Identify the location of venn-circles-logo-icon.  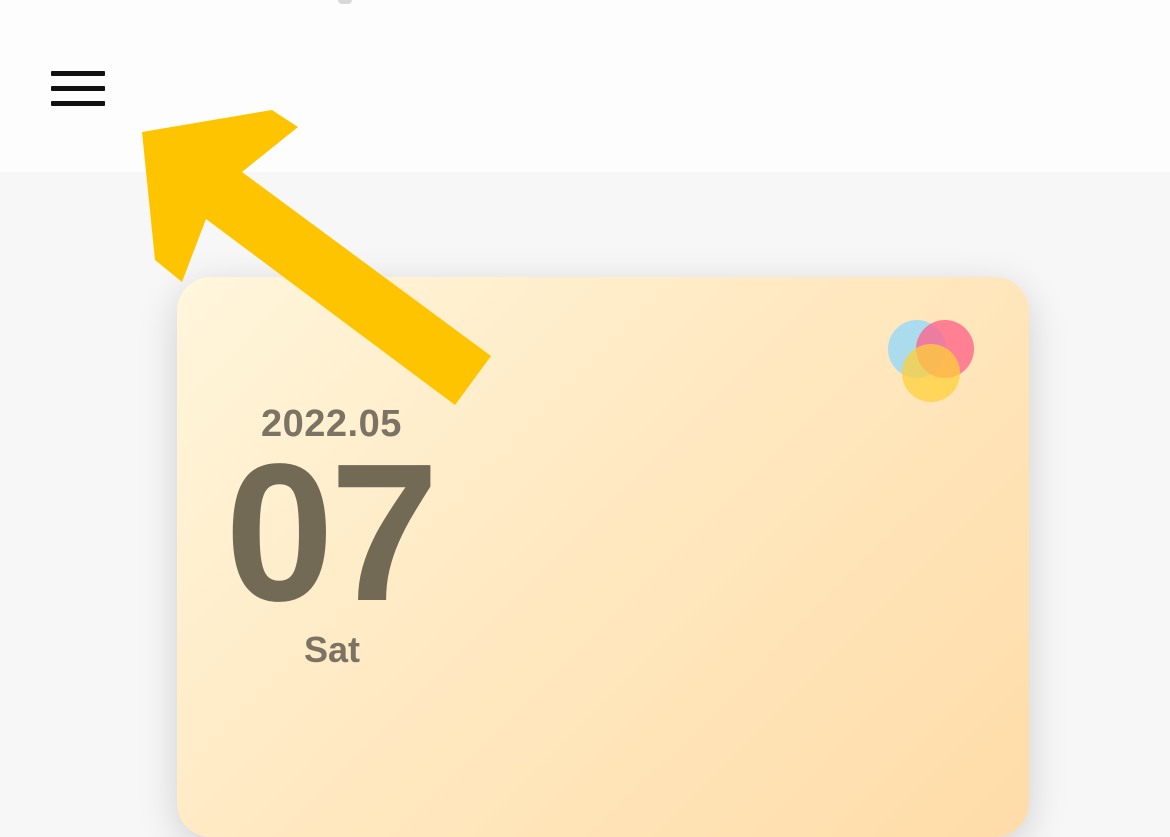
(931, 363).